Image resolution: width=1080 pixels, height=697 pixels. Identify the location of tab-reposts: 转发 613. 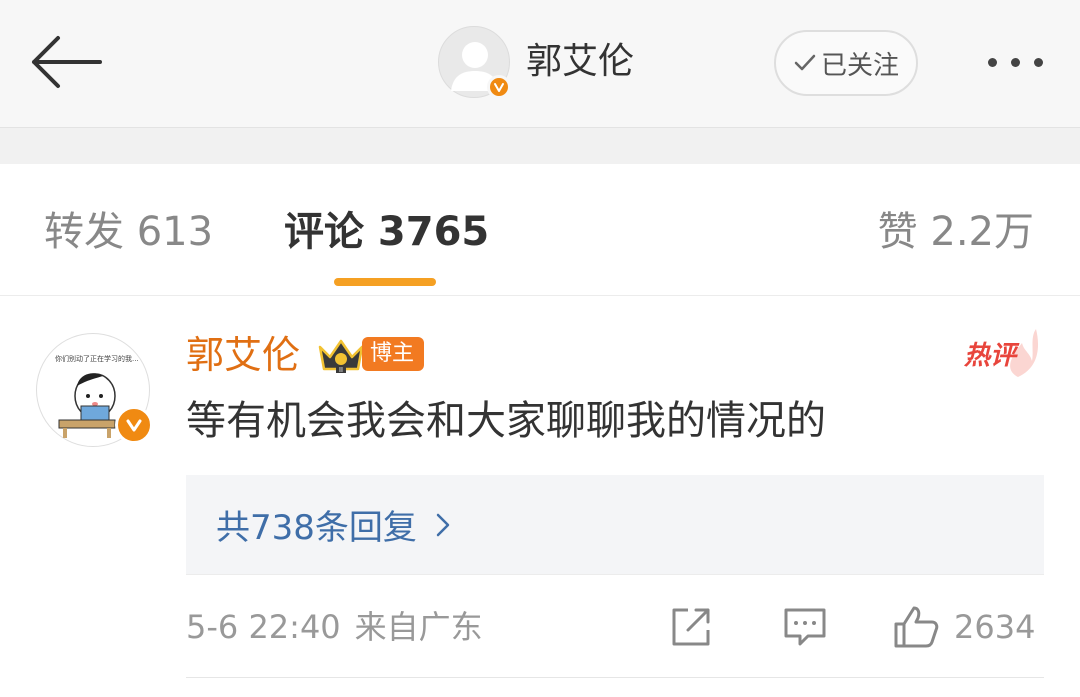
(128, 232).